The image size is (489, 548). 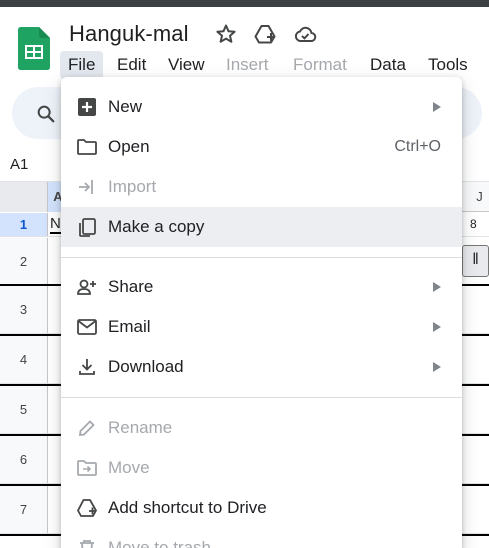 I want to click on menu-item-import: Import, so click(x=261, y=187).